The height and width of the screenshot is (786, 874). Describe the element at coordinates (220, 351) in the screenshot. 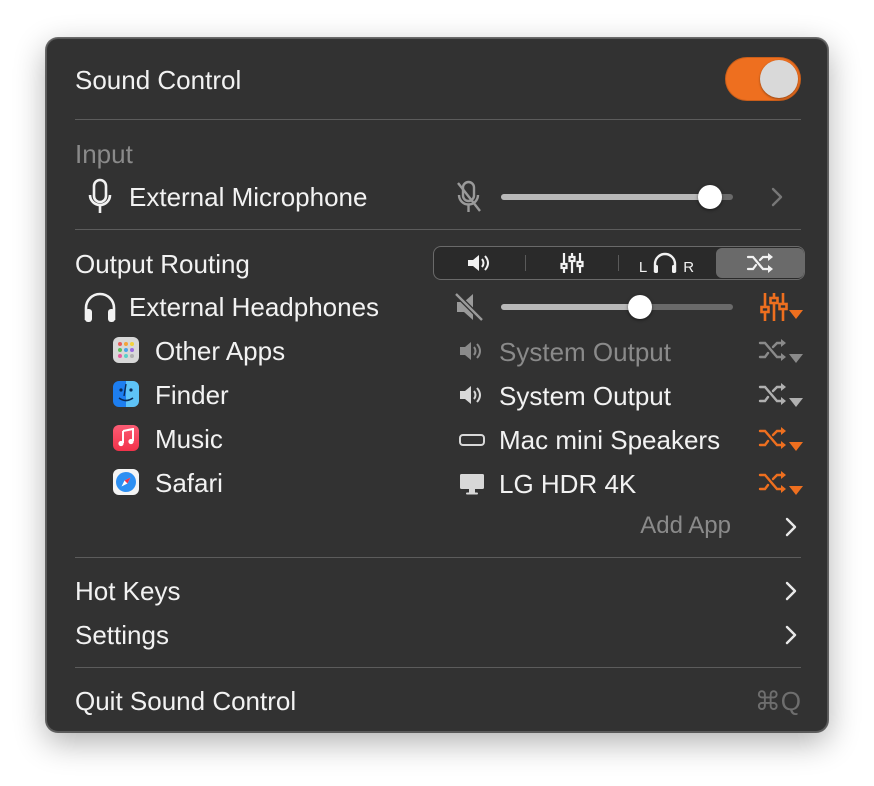

I see `app-name-other-apps: Other Apps` at that location.